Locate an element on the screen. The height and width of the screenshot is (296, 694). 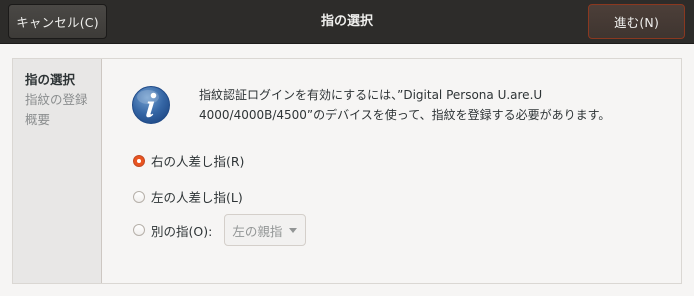
next-button: 進む(N) is located at coordinates (636, 21).